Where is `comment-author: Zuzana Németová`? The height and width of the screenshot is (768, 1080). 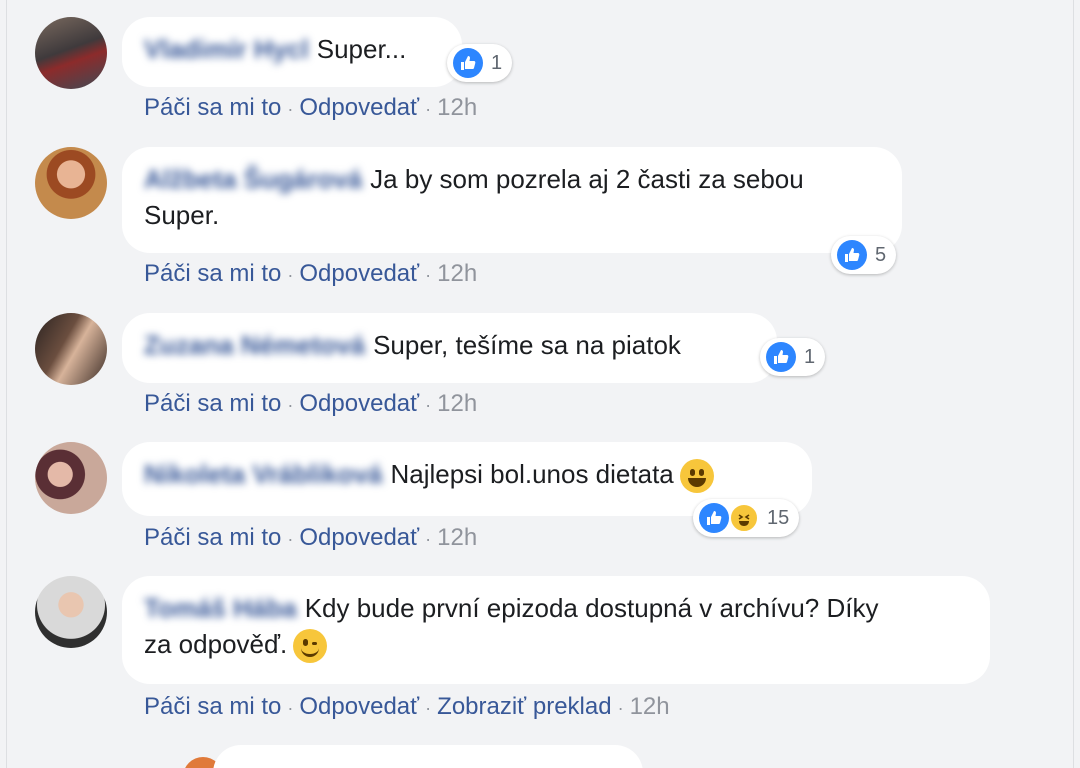
comment-author: Zuzana Németová is located at coordinates (254, 345).